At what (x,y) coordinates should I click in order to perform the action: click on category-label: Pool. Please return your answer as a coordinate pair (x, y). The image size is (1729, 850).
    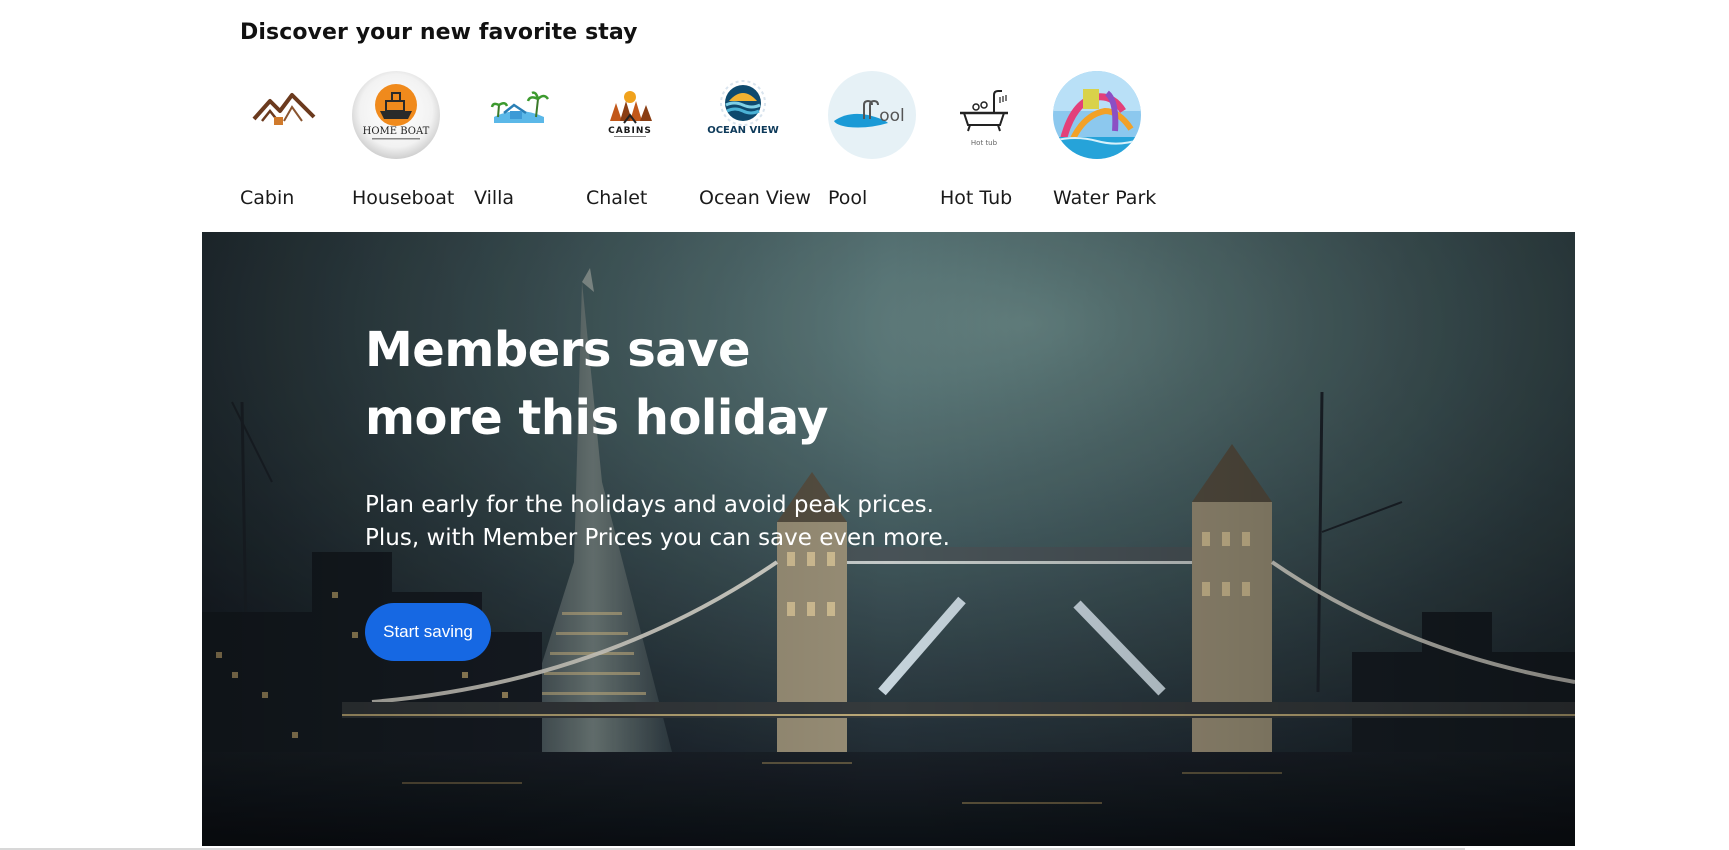
    Looking at the image, I should click on (848, 198).